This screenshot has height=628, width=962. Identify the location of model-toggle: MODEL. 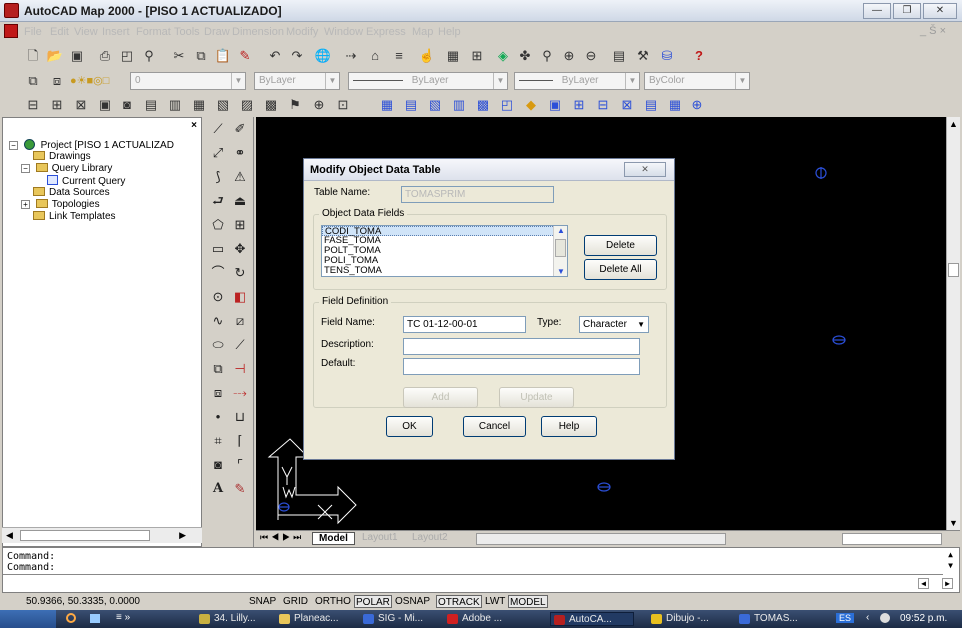
(528, 601).